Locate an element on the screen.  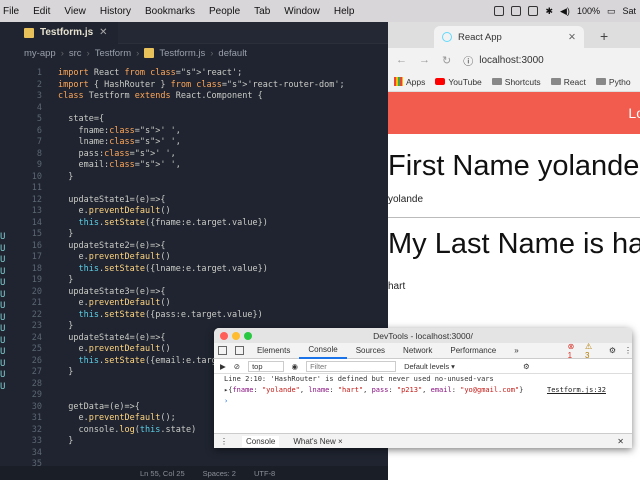
info-icon: ⓘ is located at coordinates (468, 60).